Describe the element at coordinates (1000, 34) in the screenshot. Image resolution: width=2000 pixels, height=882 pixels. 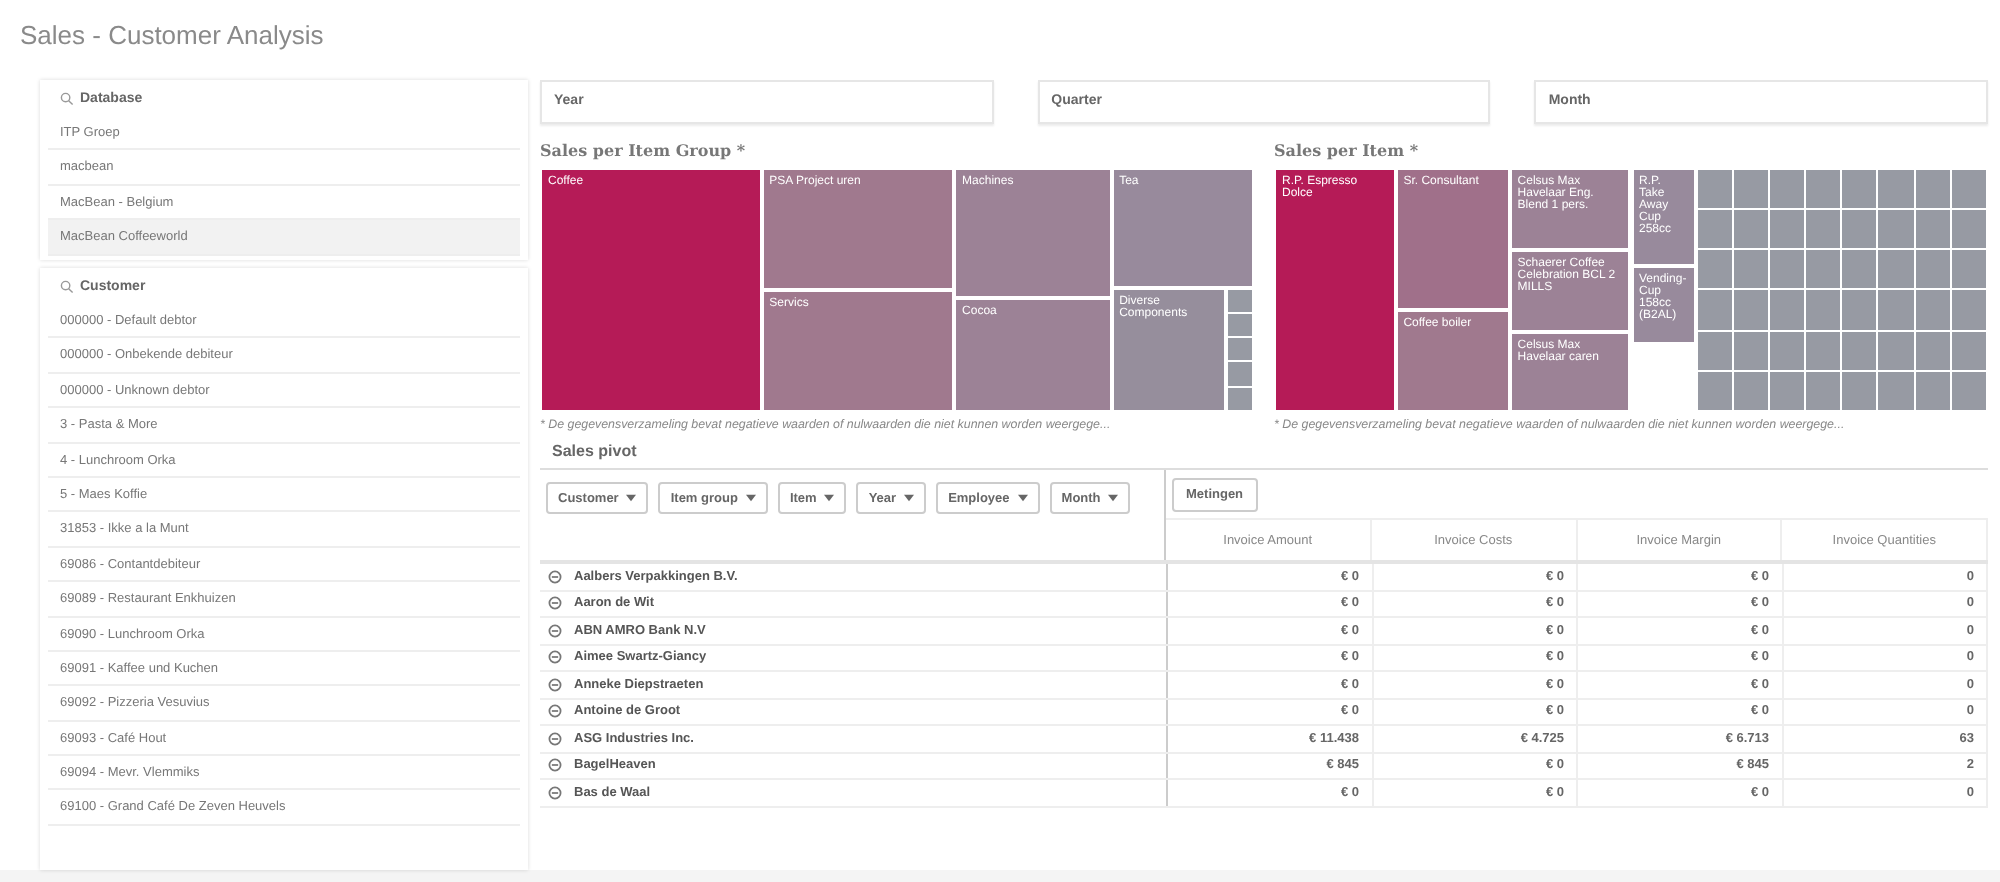
I see `sheet-title: Sales - Customer Analysis` at that location.